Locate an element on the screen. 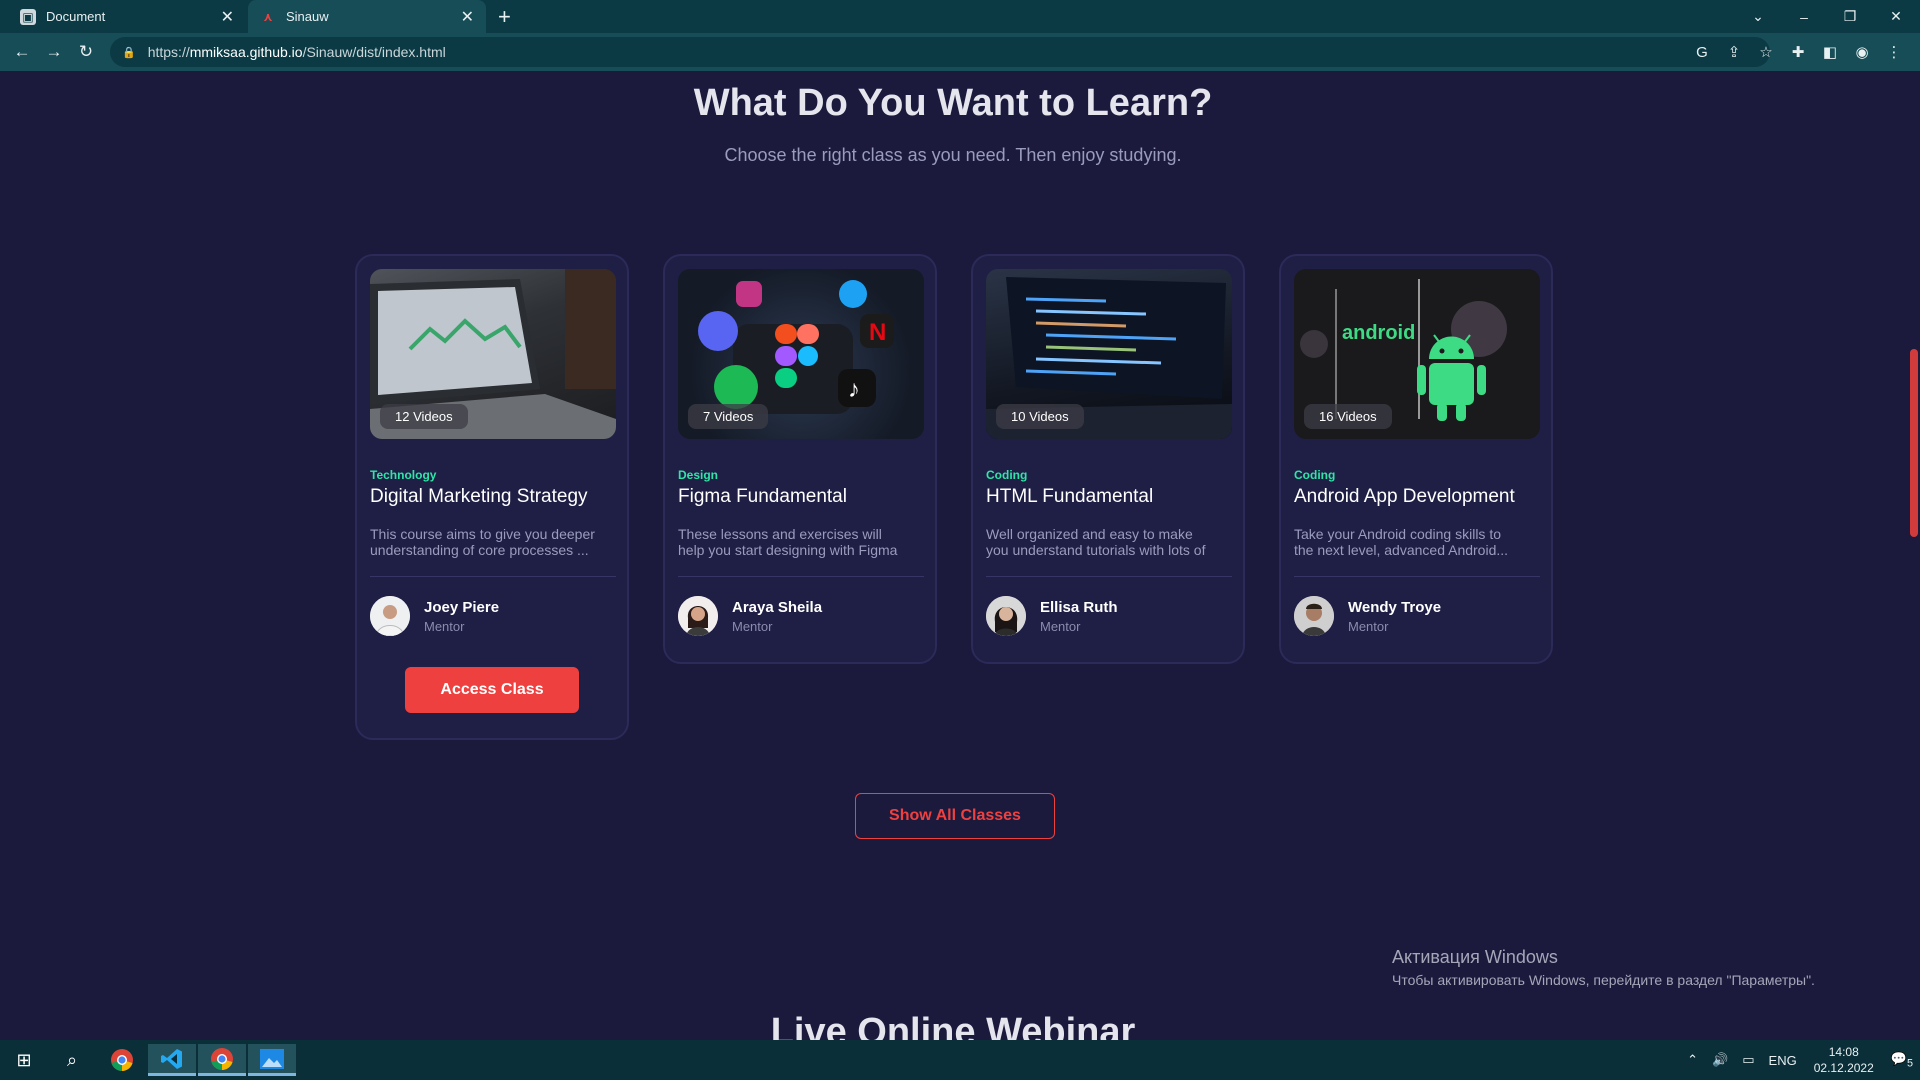  new-tab-icon: + is located at coordinates (504, 17).